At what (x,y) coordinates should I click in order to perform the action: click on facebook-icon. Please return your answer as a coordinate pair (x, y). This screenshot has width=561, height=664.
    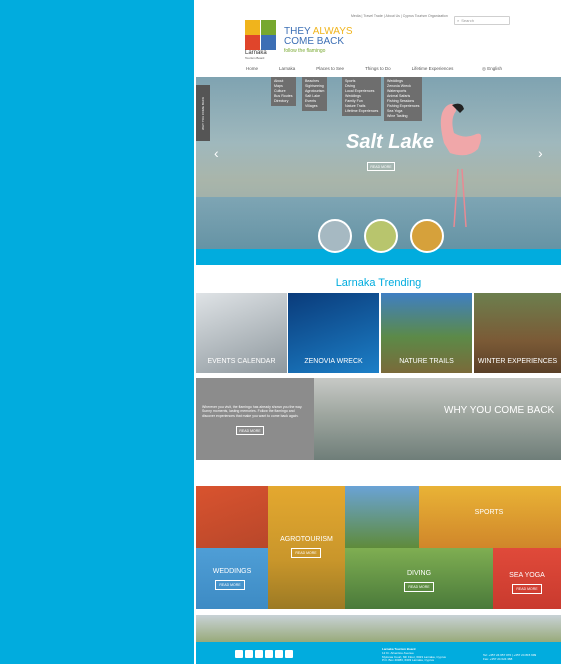
    Looking at the image, I should click on (239, 654).